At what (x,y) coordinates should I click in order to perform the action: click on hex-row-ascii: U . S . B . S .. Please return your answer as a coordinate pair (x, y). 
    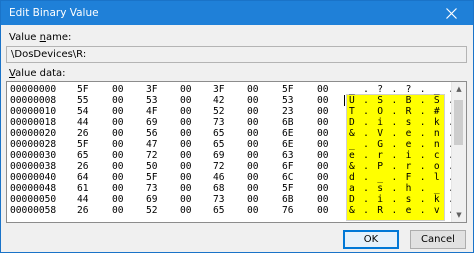
    Looking at the image, I should click on (402, 100).